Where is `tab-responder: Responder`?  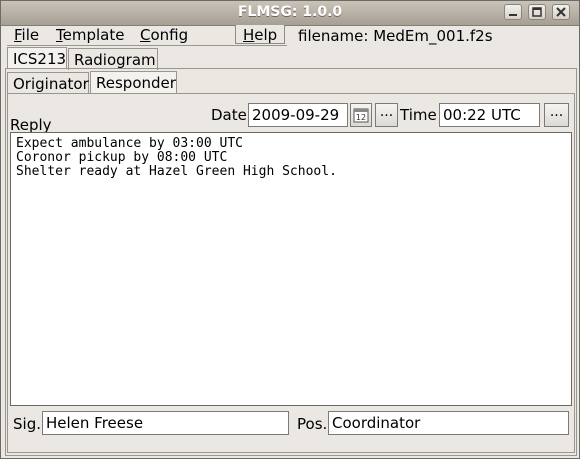
tab-responder: Responder is located at coordinates (133, 82).